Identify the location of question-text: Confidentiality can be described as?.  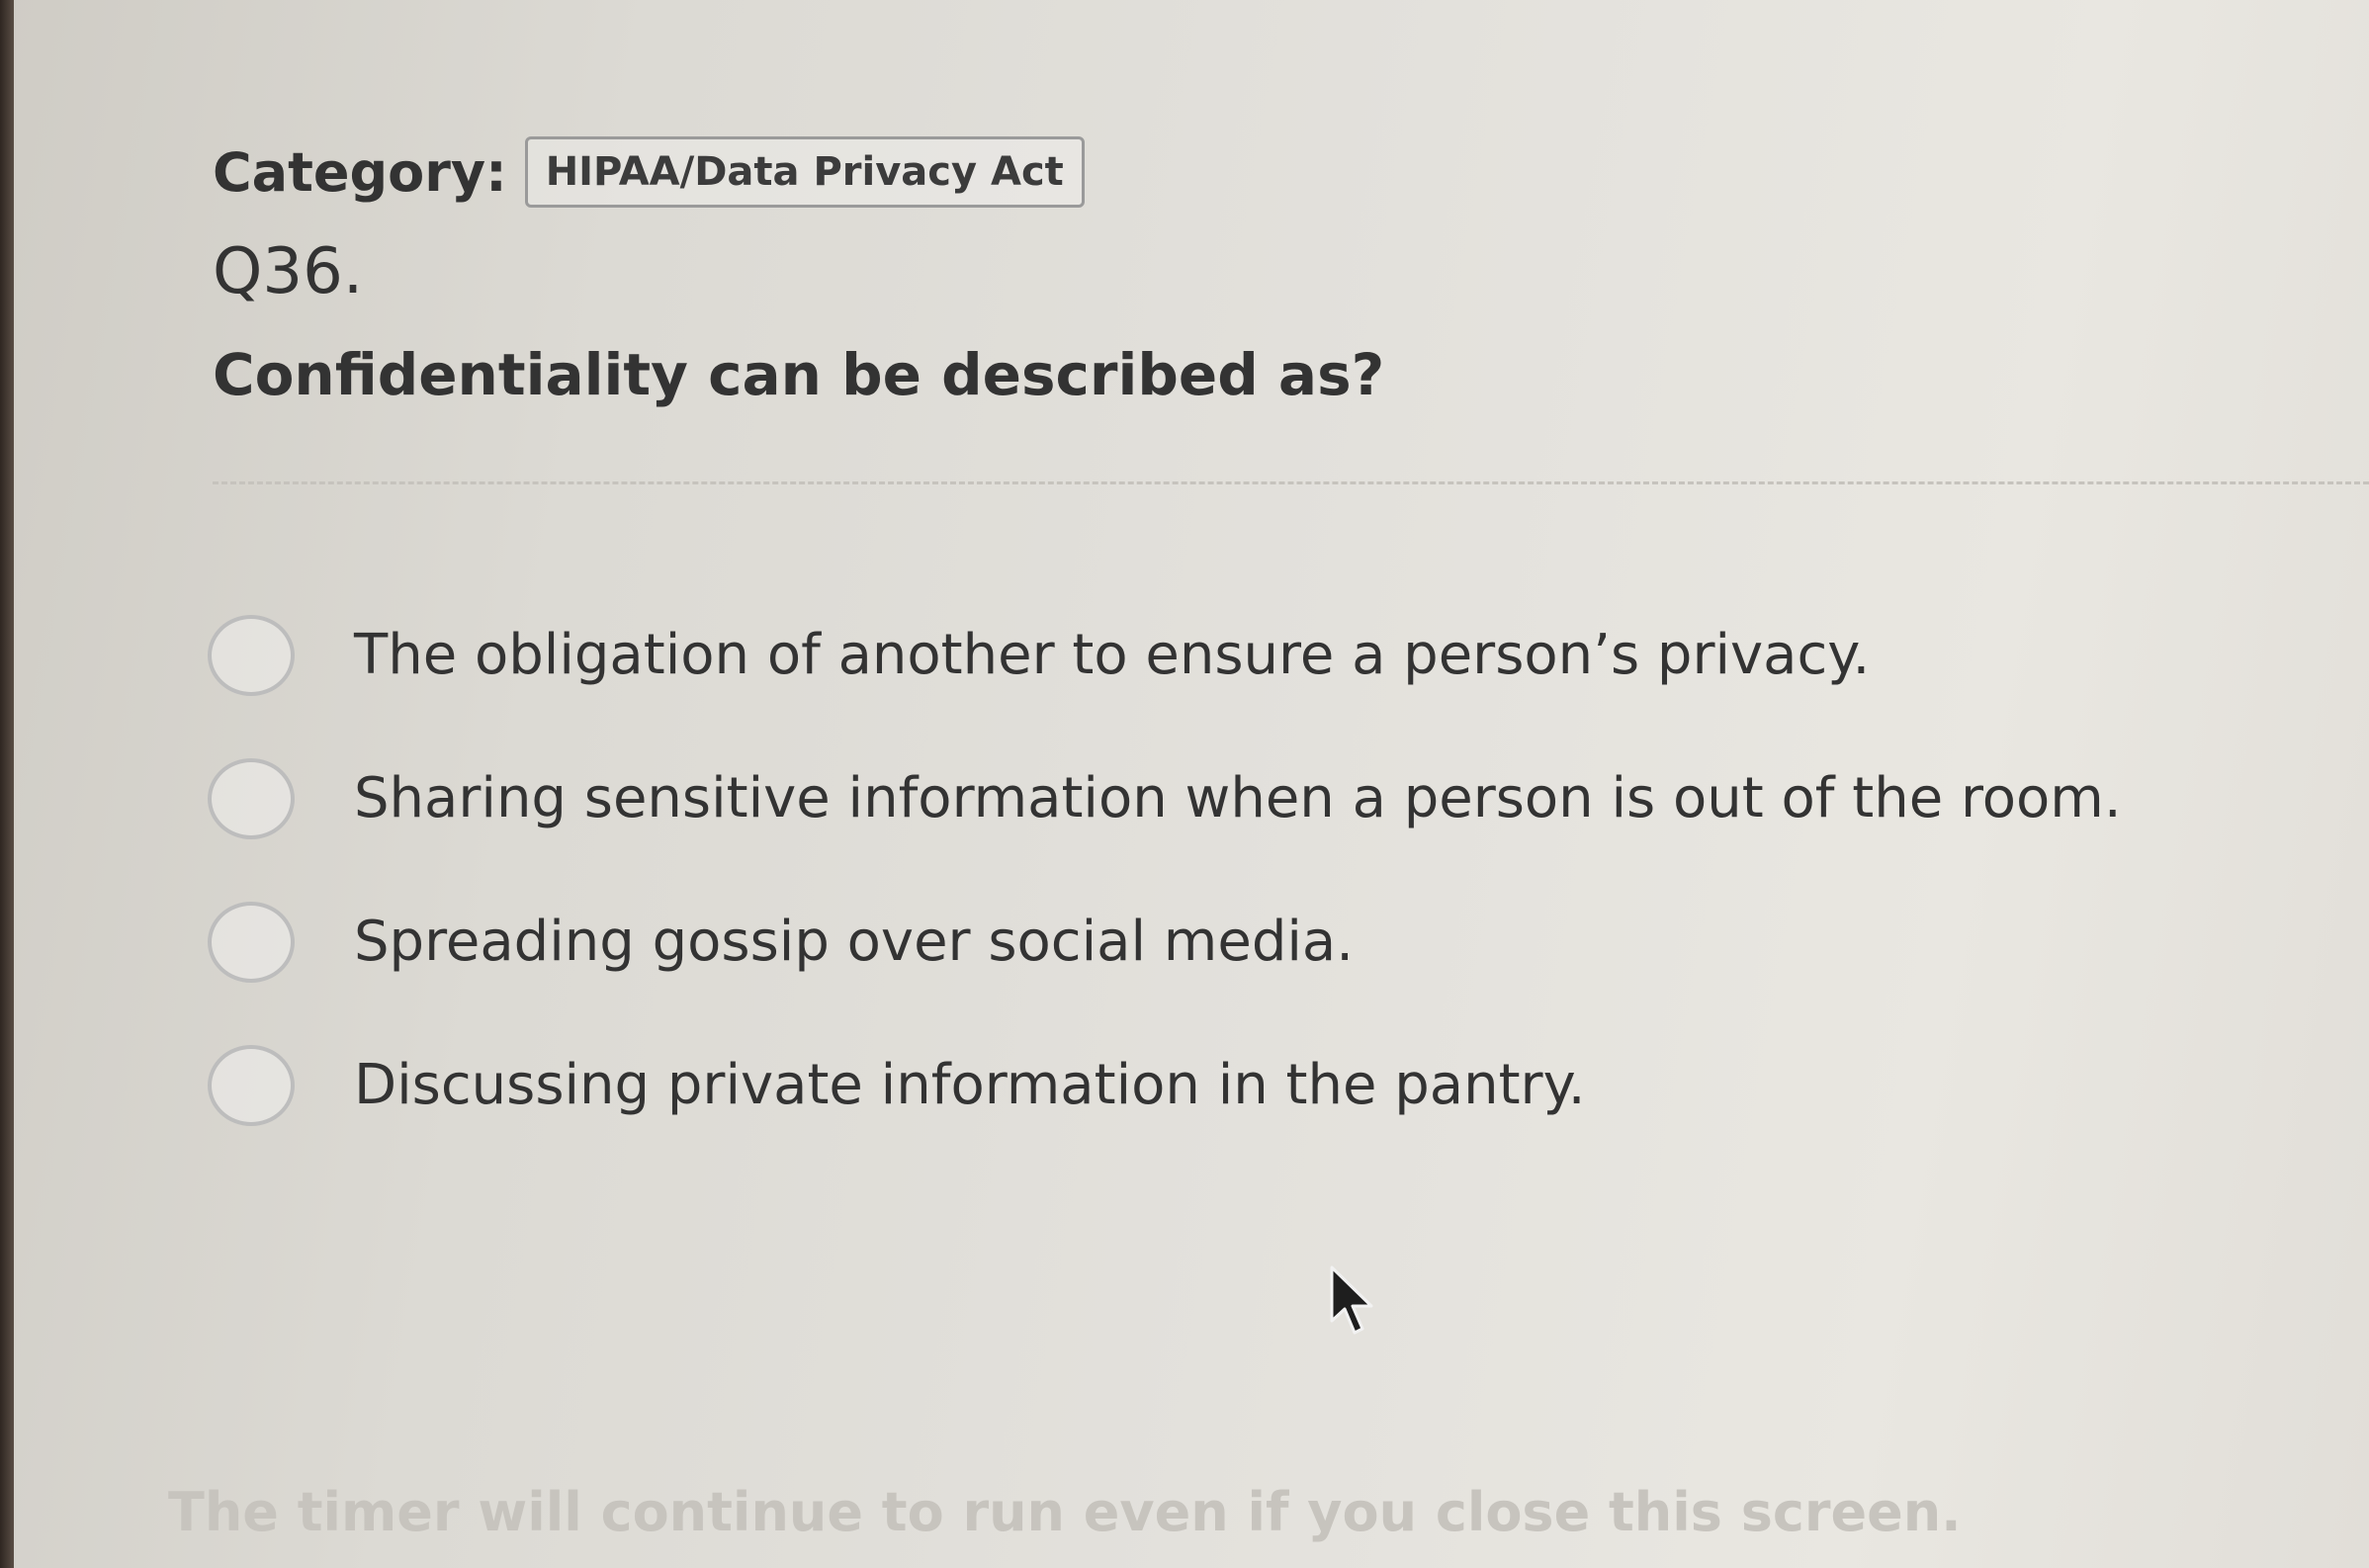
(799, 375).